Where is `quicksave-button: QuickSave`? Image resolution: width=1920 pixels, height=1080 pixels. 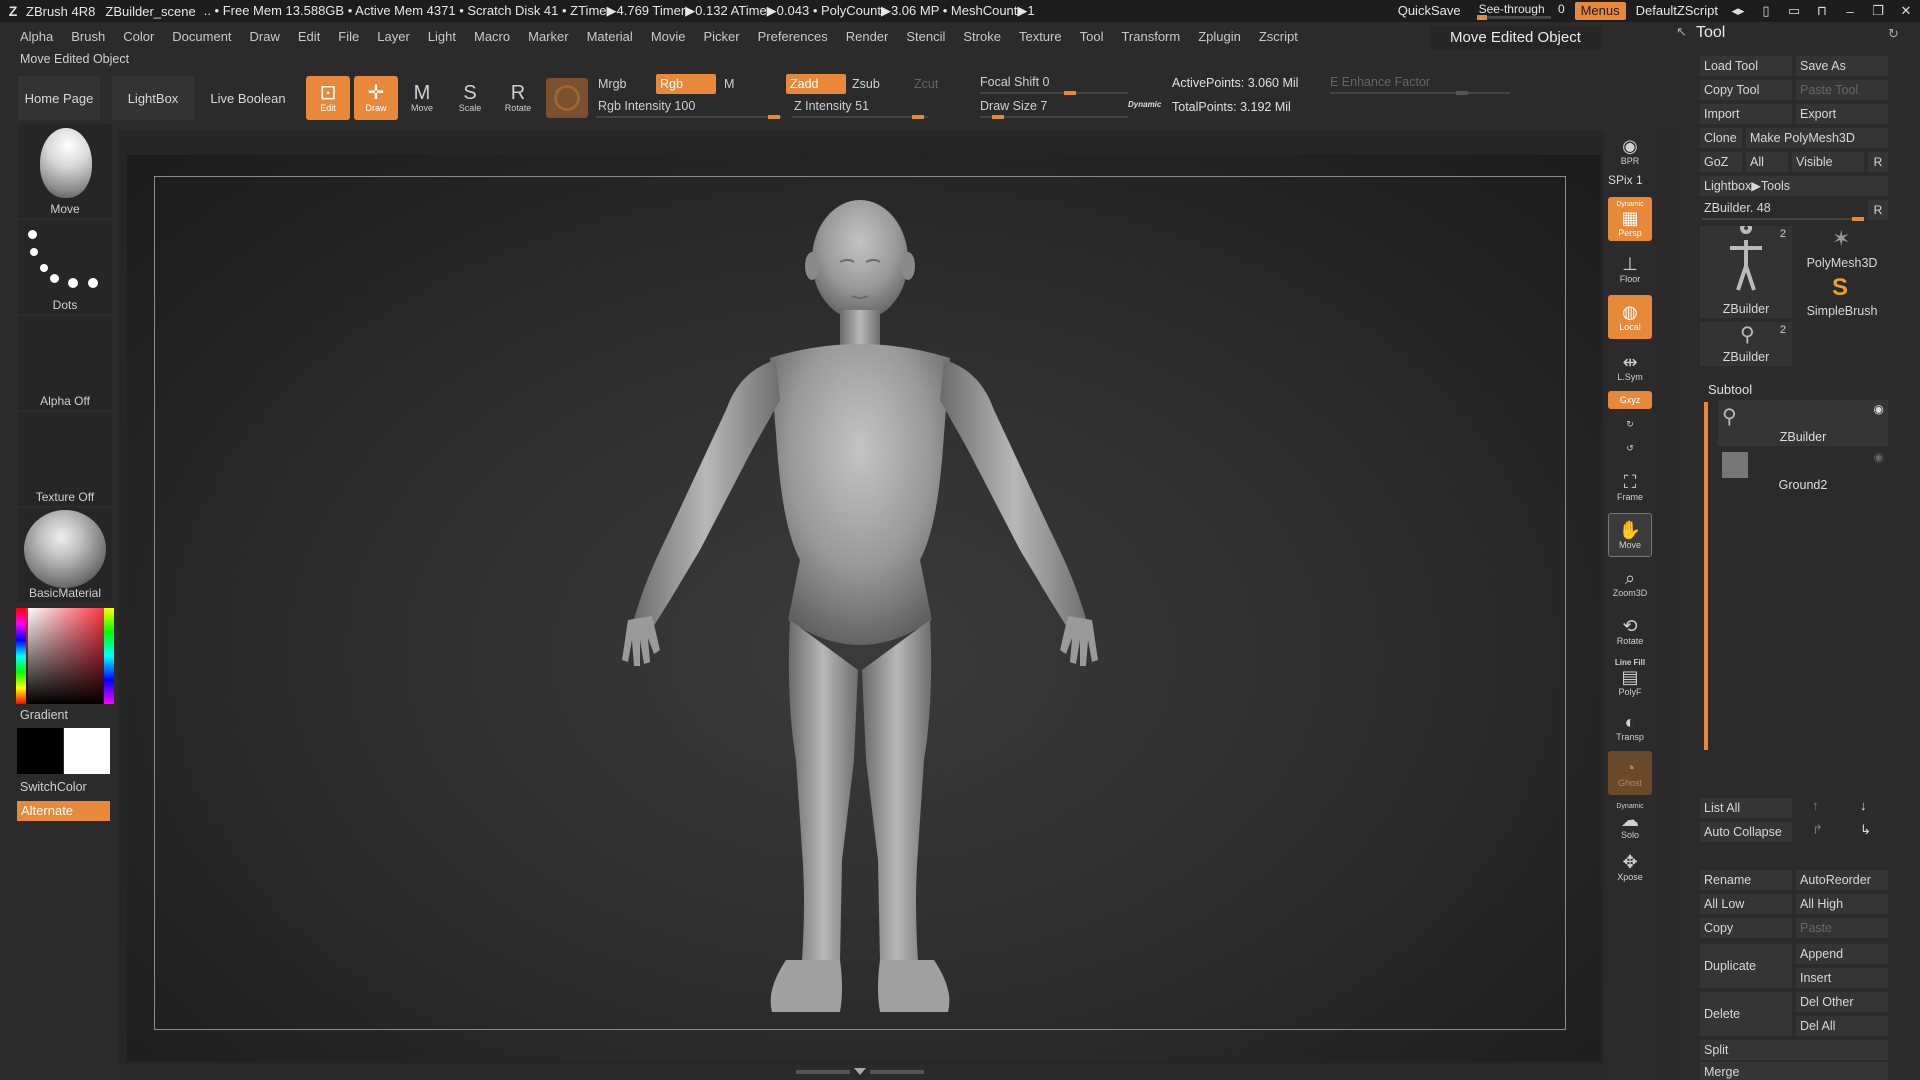 quicksave-button: QuickSave is located at coordinates (1429, 11).